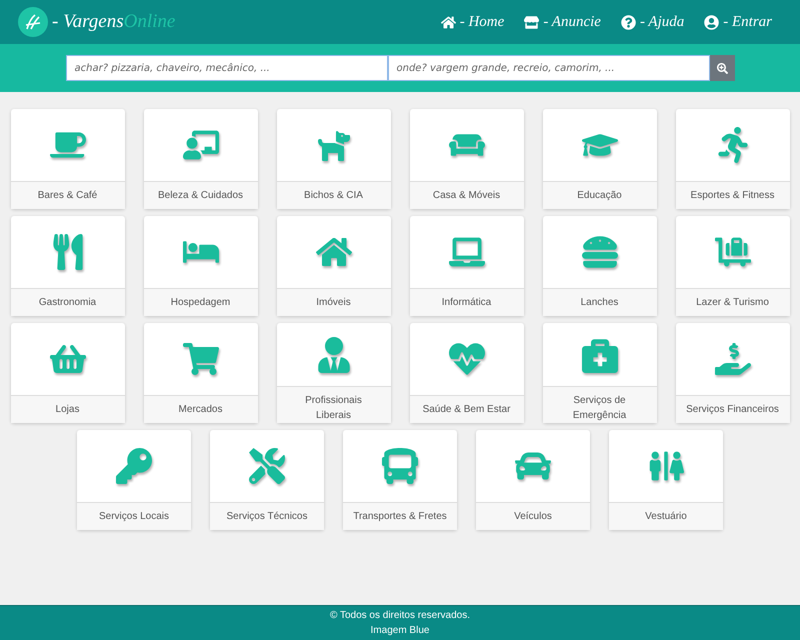 This screenshot has height=640, width=800. What do you see at coordinates (201, 409) in the screenshot?
I see `category-link: Mercados` at bounding box center [201, 409].